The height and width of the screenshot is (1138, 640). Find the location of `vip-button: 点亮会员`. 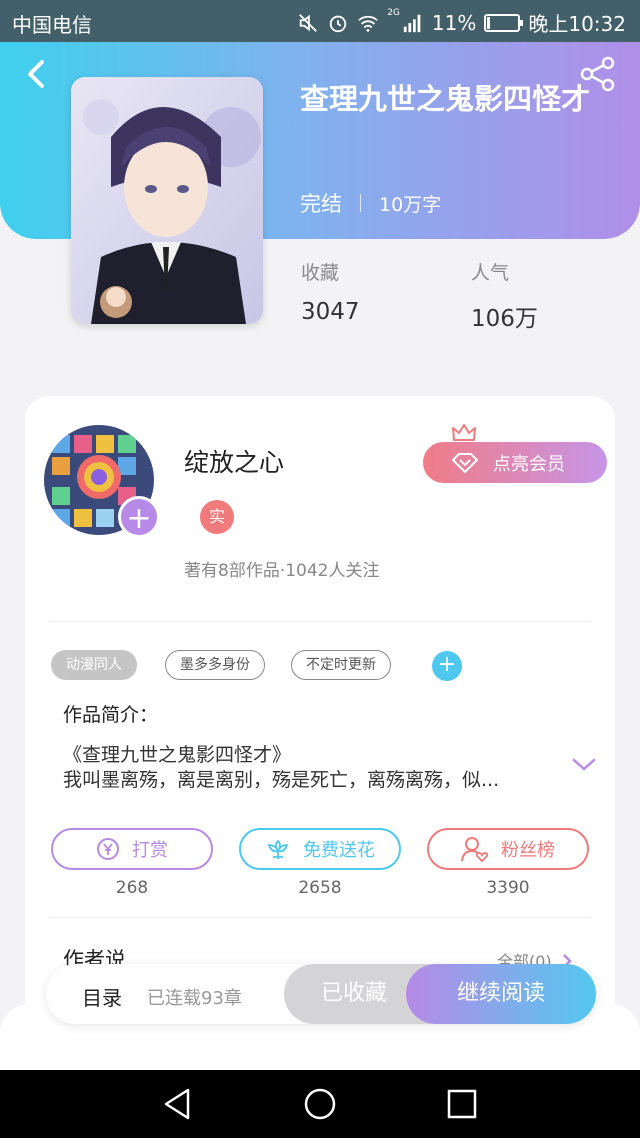

vip-button: 点亮会员 is located at coordinates (515, 462).